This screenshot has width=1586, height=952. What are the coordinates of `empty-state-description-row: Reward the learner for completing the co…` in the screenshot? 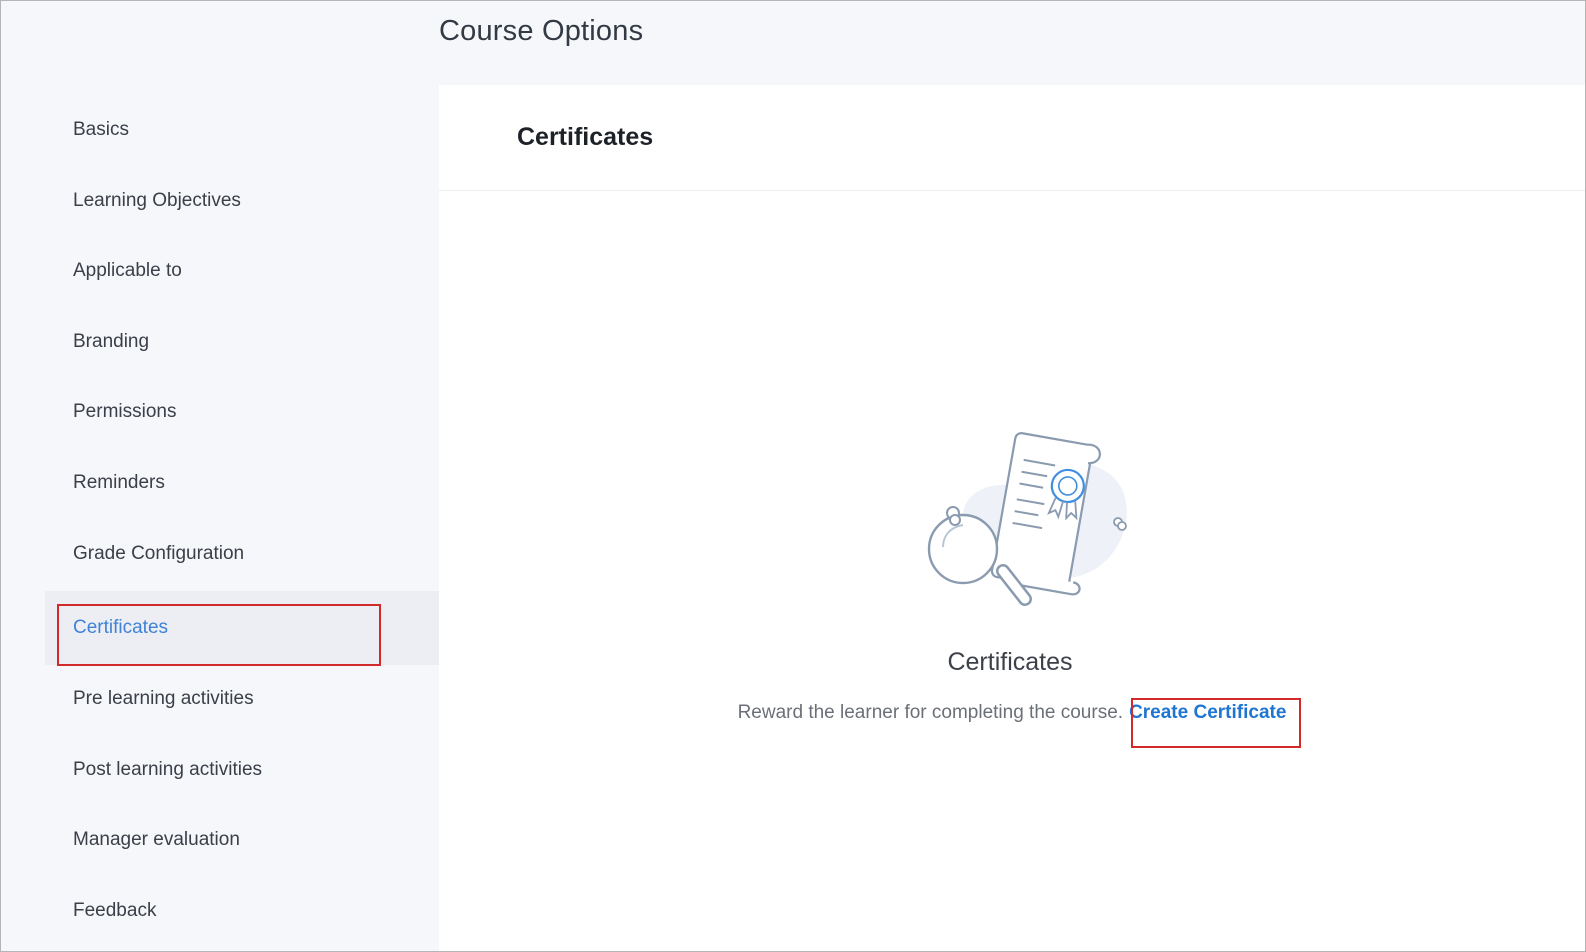 It's located at (1012, 713).